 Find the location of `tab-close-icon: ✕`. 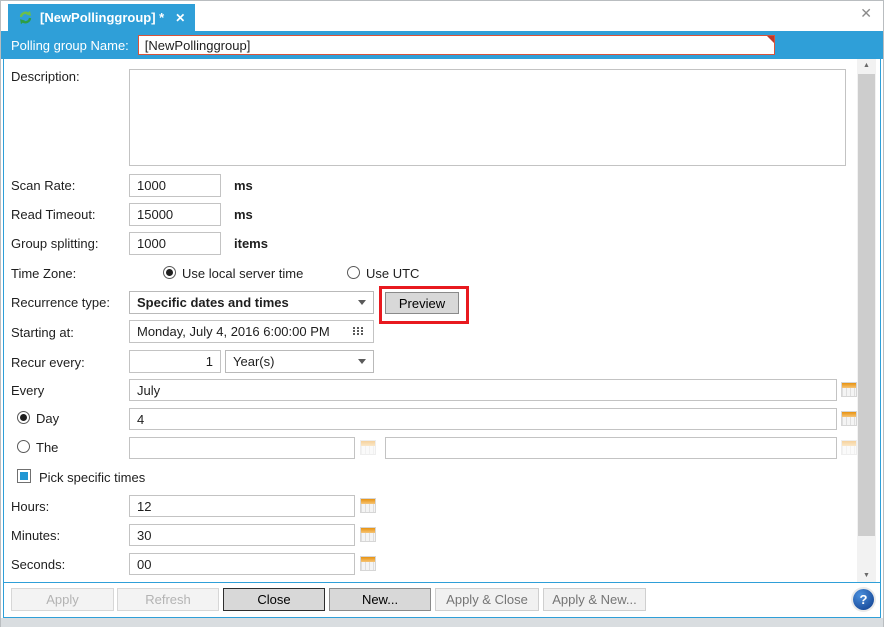

tab-close-icon: ✕ is located at coordinates (180, 18).